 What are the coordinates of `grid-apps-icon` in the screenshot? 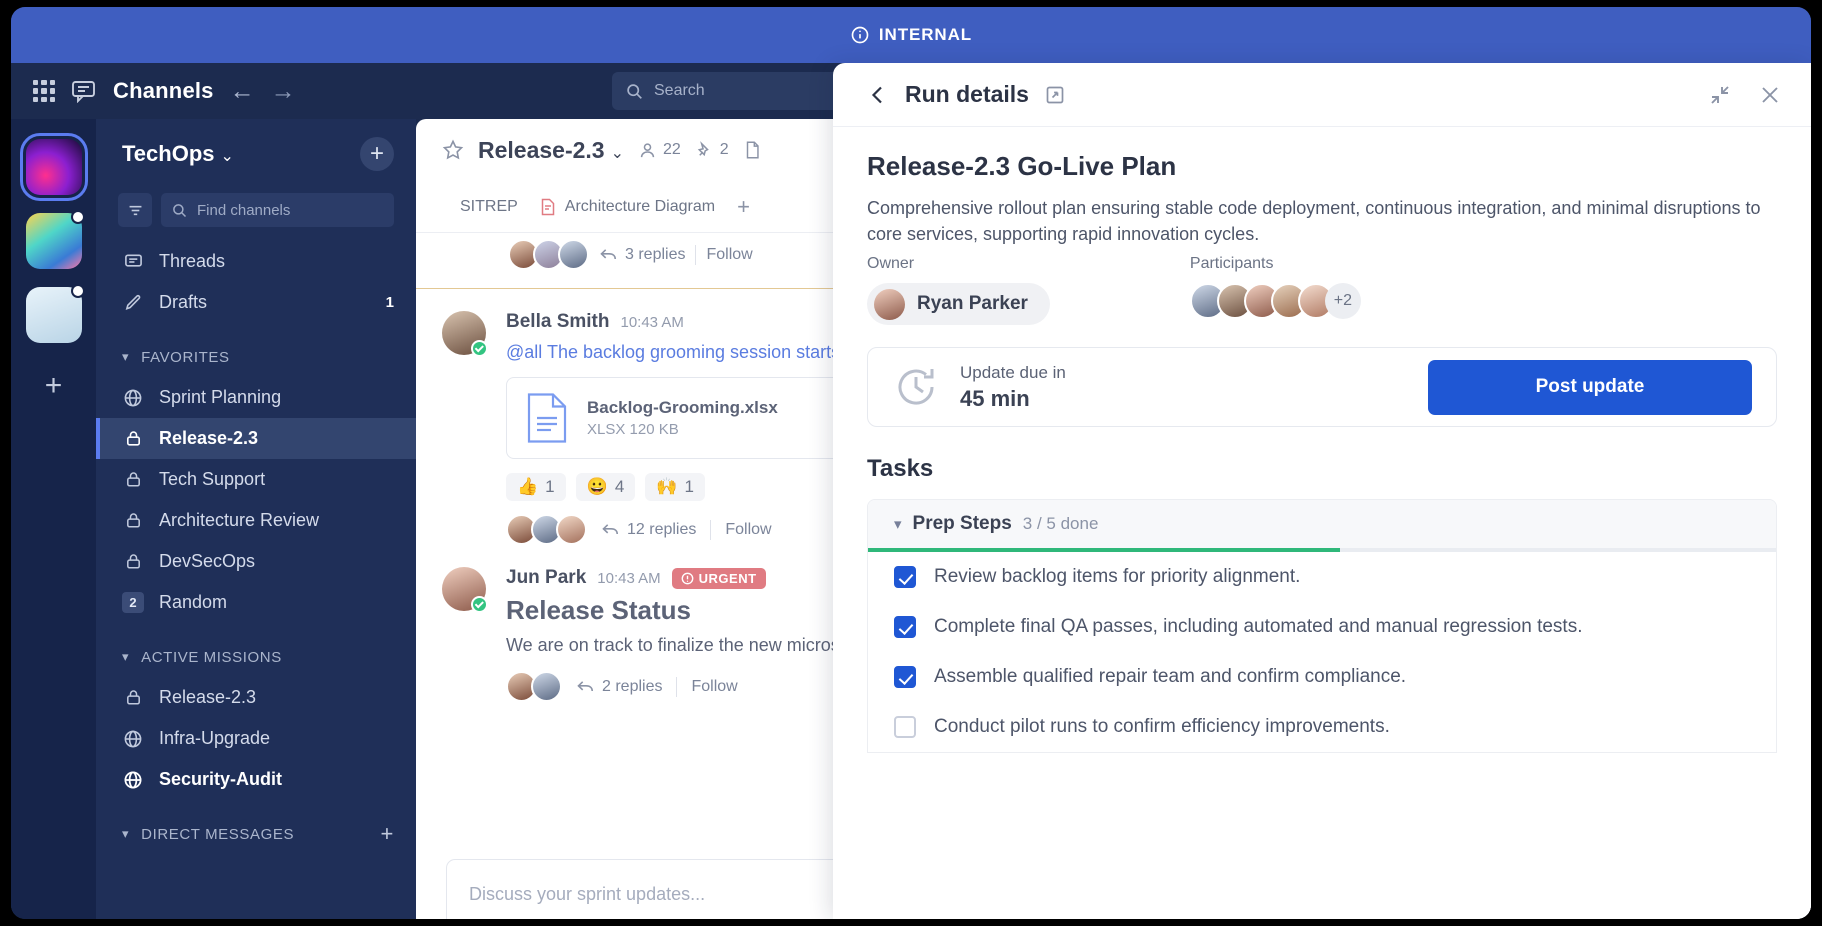 It's located at (44, 91).